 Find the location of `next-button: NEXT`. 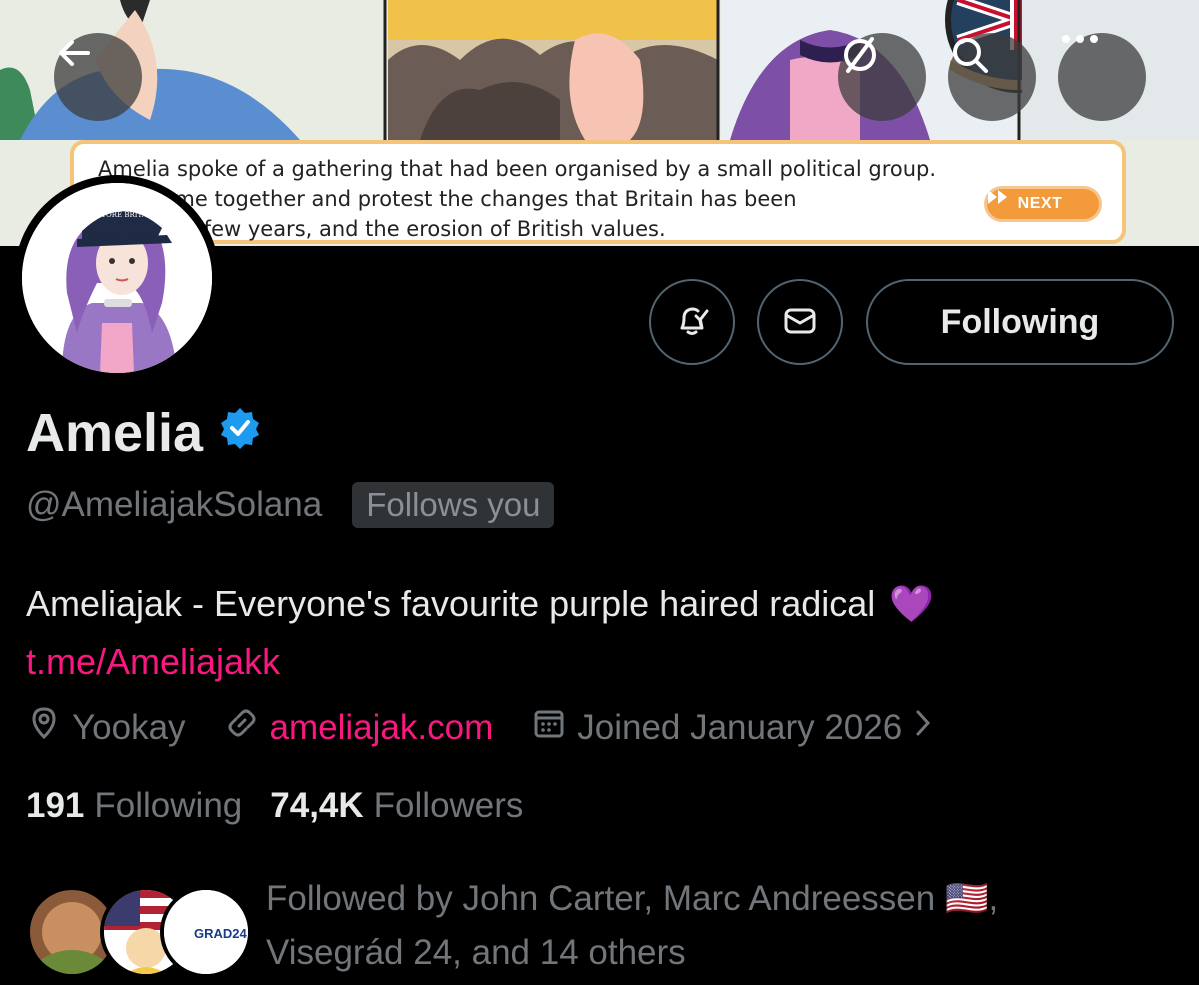

next-button: NEXT is located at coordinates (1043, 204).